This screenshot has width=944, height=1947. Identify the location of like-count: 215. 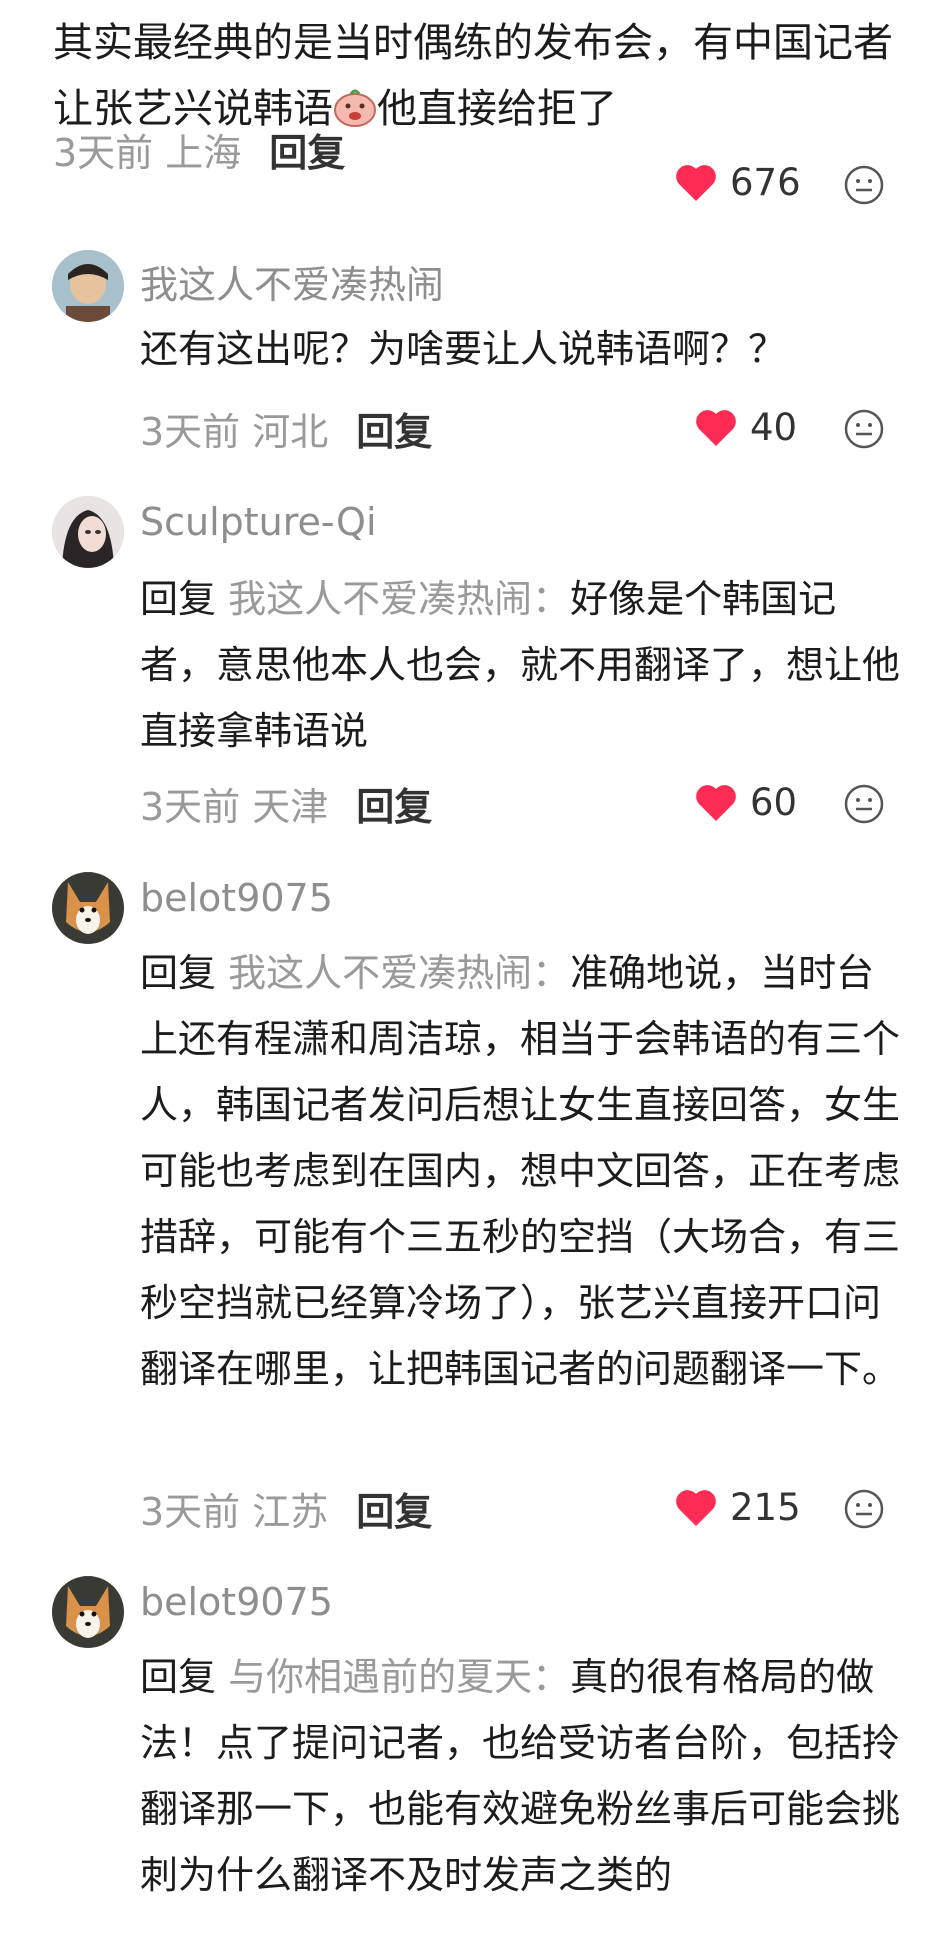
(765, 1507).